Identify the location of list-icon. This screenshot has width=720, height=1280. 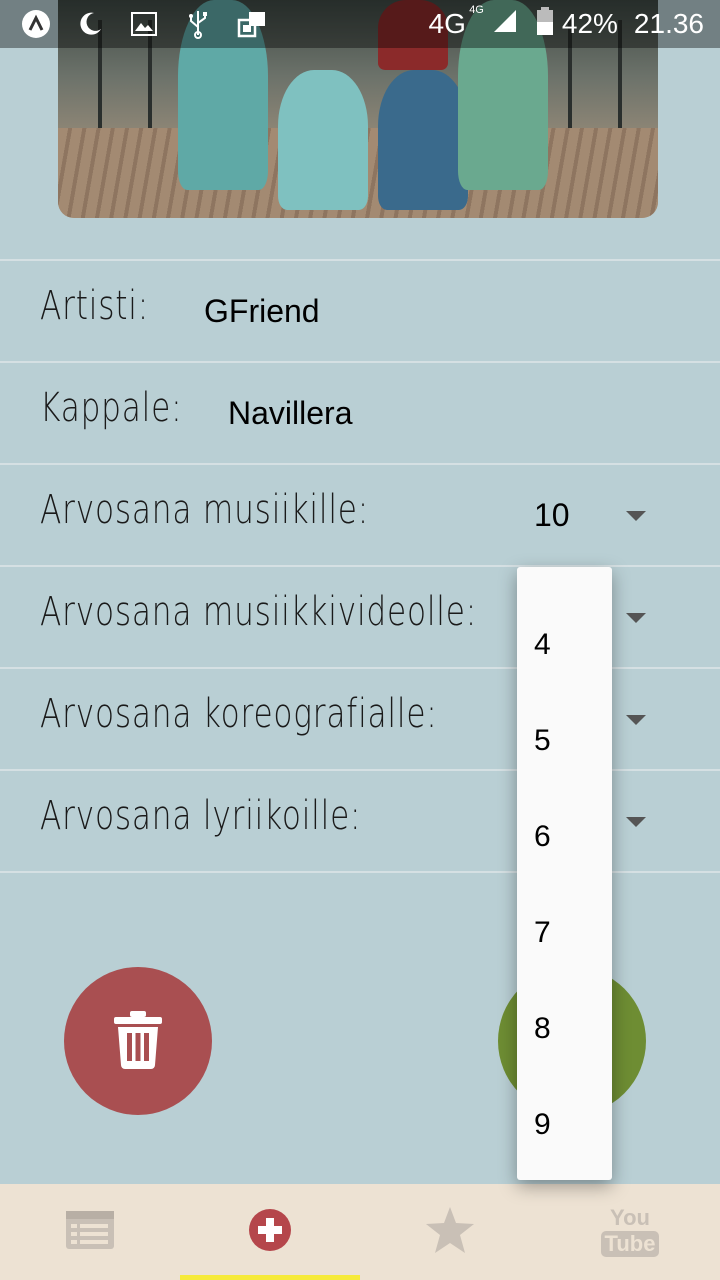
(90, 1232).